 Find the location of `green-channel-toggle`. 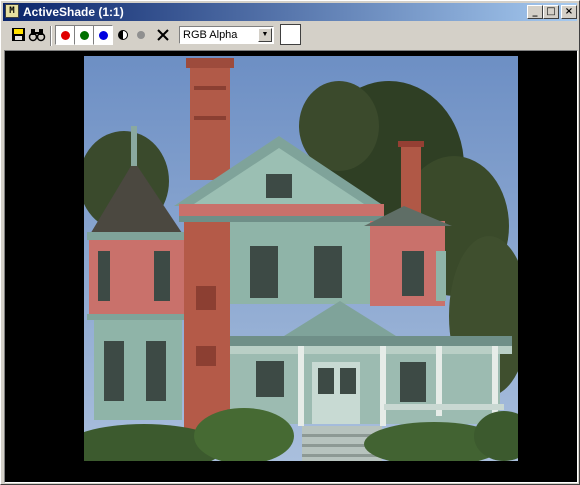

green-channel-toggle is located at coordinates (84, 35).